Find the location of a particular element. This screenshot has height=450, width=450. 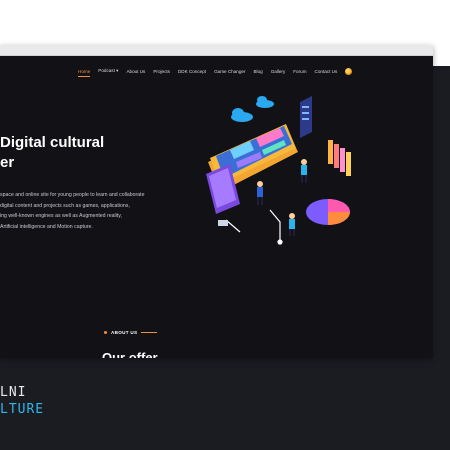

laptop-icon is located at coordinates (223, 223).